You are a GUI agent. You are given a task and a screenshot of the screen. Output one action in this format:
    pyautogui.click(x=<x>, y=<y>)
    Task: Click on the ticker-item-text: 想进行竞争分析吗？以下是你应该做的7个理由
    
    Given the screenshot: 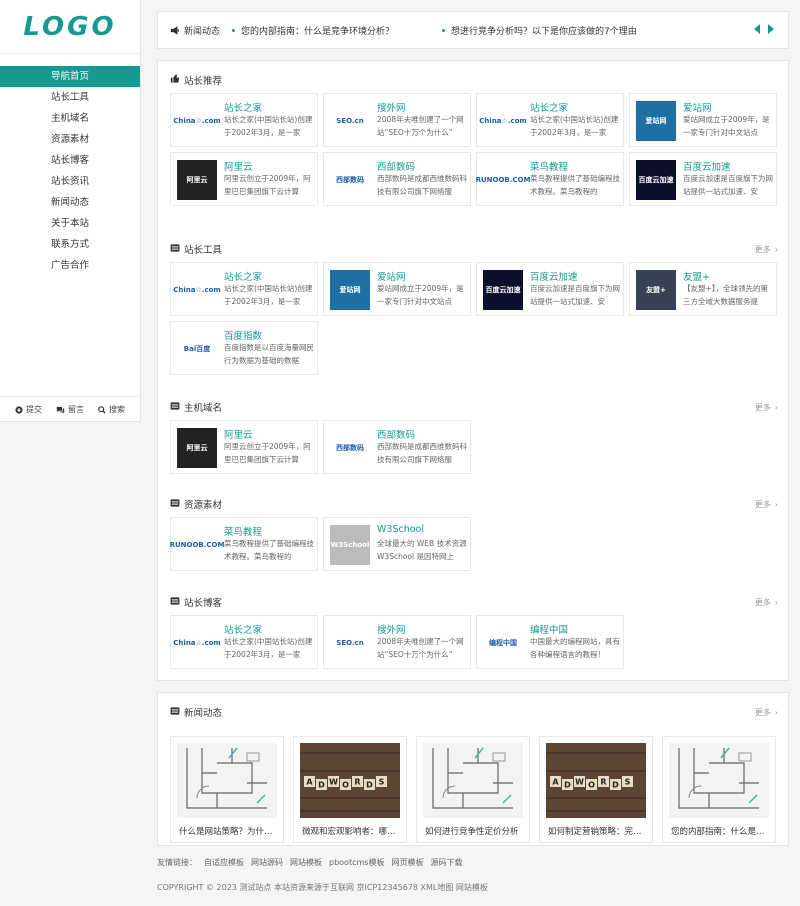 What is the action you would take?
    pyautogui.click(x=544, y=31)
    